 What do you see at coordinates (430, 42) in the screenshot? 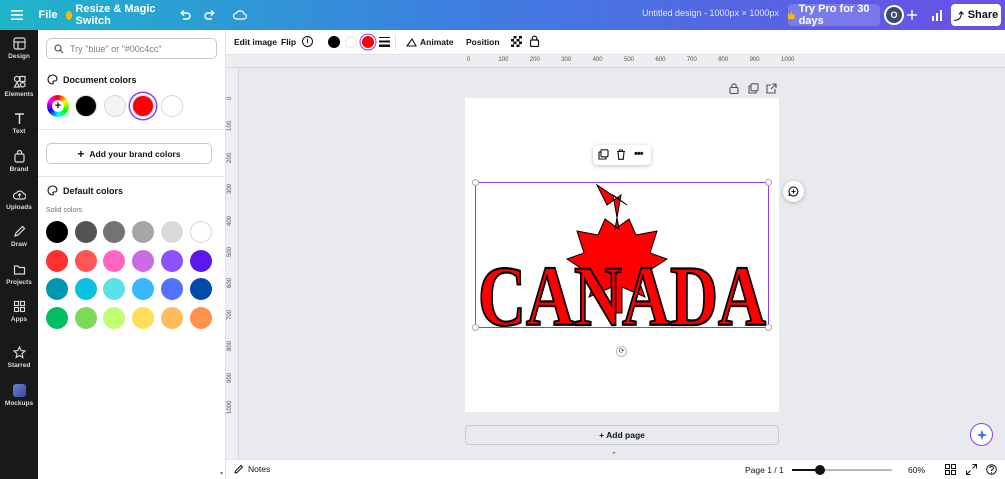
I see `animate-button: Animate` at bounding box center [430, 42].